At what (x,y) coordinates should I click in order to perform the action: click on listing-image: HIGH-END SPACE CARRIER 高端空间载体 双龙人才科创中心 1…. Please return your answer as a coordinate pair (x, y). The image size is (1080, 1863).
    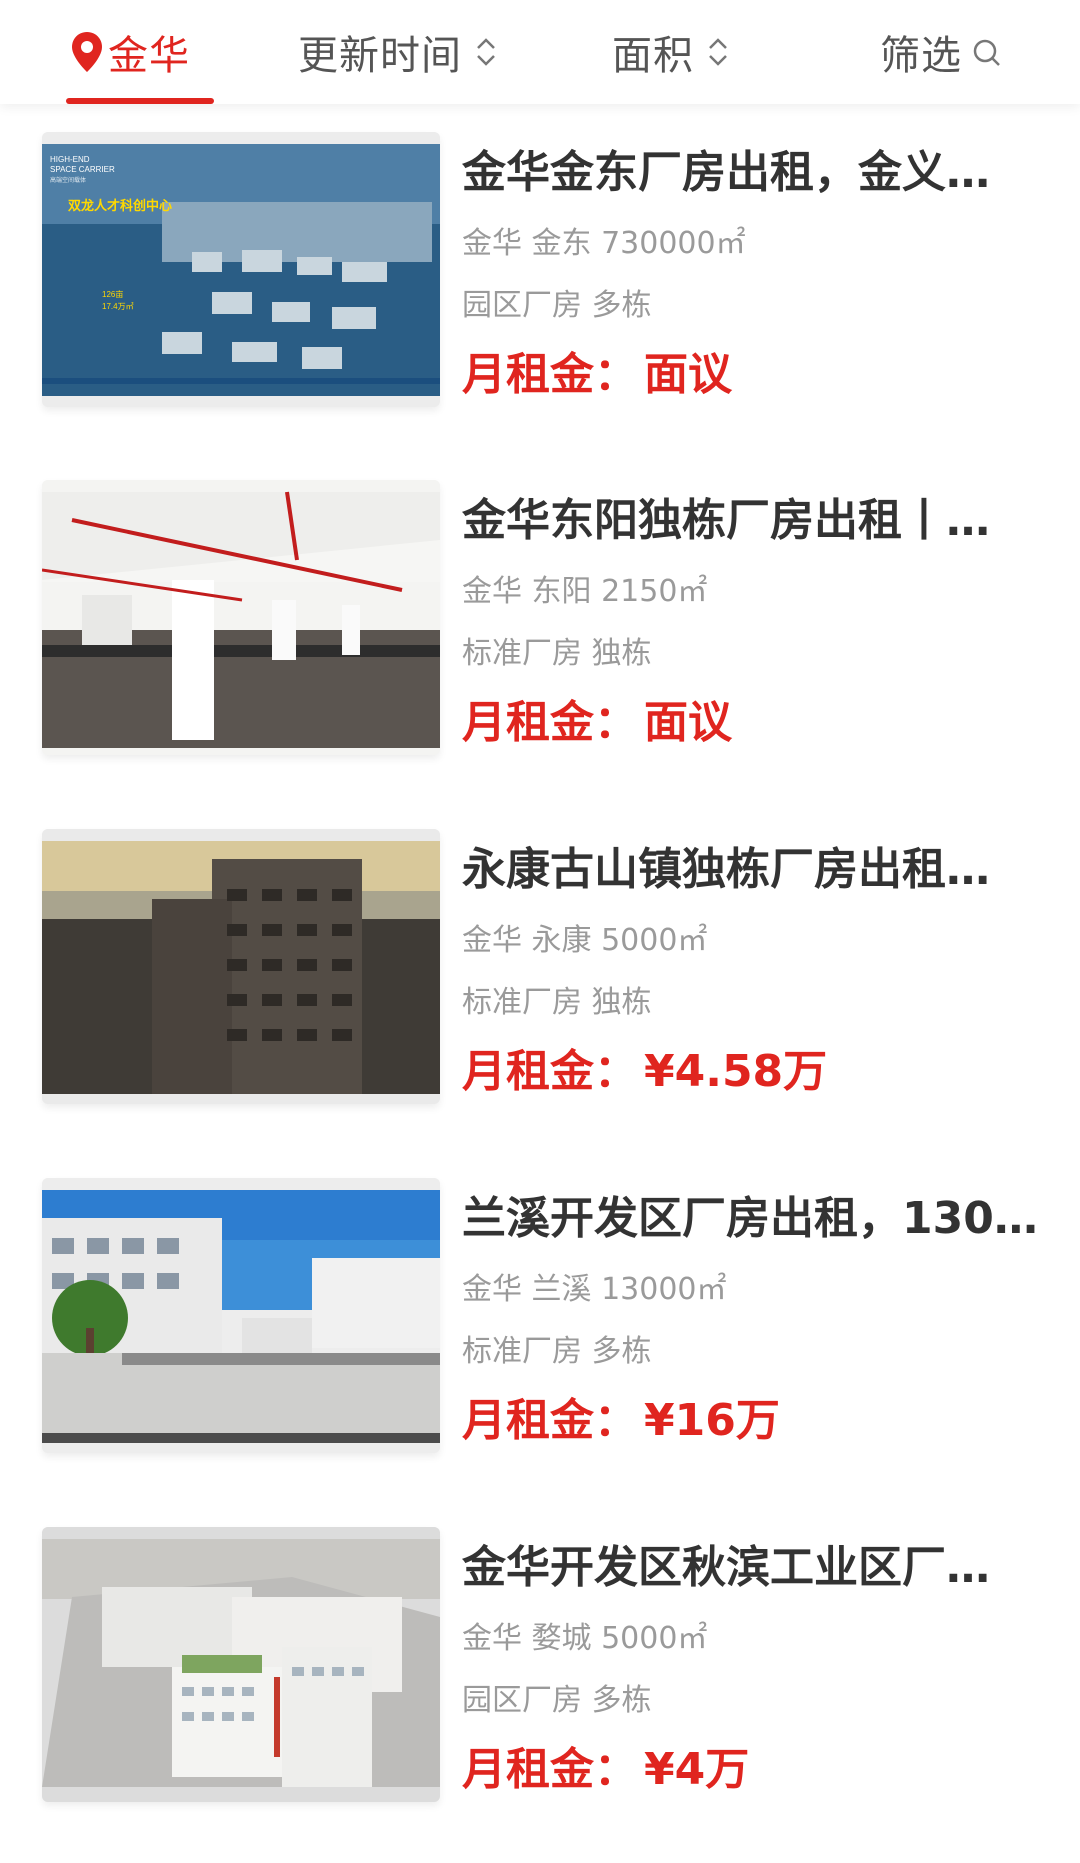
    Looking at the image, I should click on (241, 269).